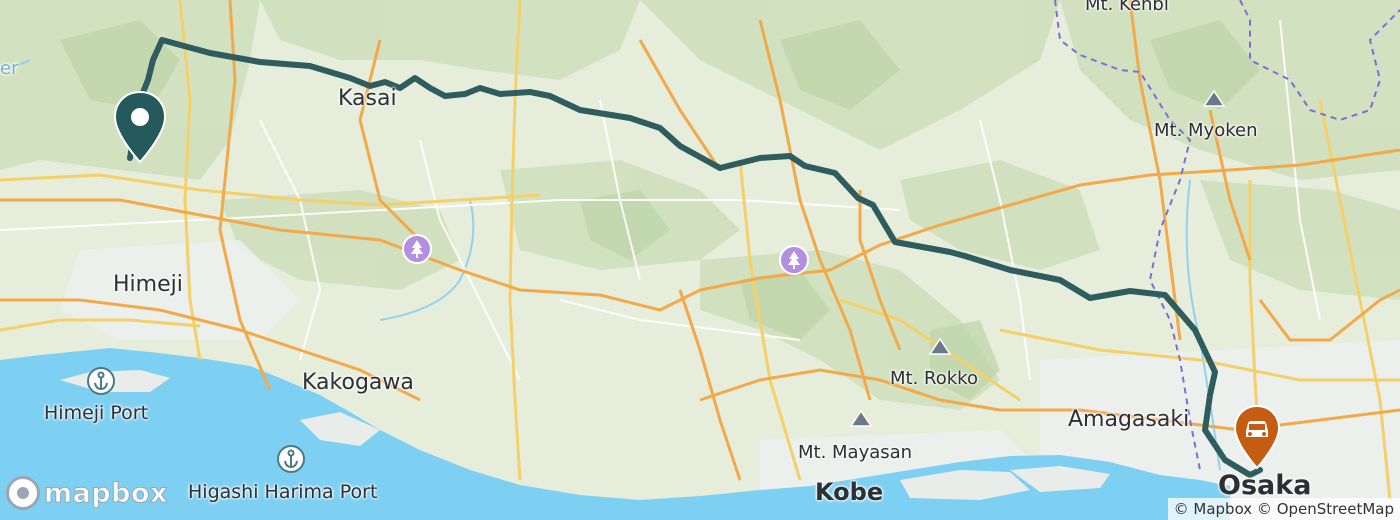 The image size is (1400, 520). What do you see at coordinates (934, 378) in the screenshot?
I see `label-mt-rokko: Mt. Rokko` at bounding box center [934, 378].